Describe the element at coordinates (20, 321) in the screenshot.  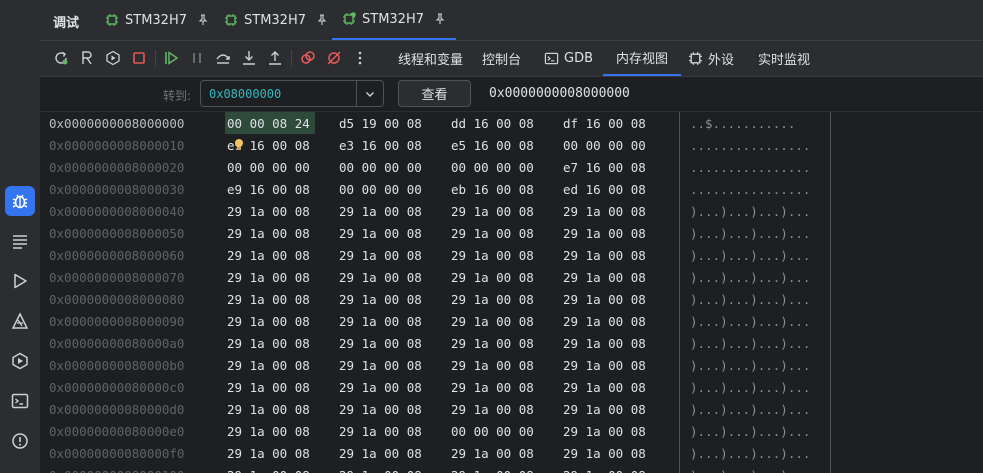
I see `build-tool-button` at that location.